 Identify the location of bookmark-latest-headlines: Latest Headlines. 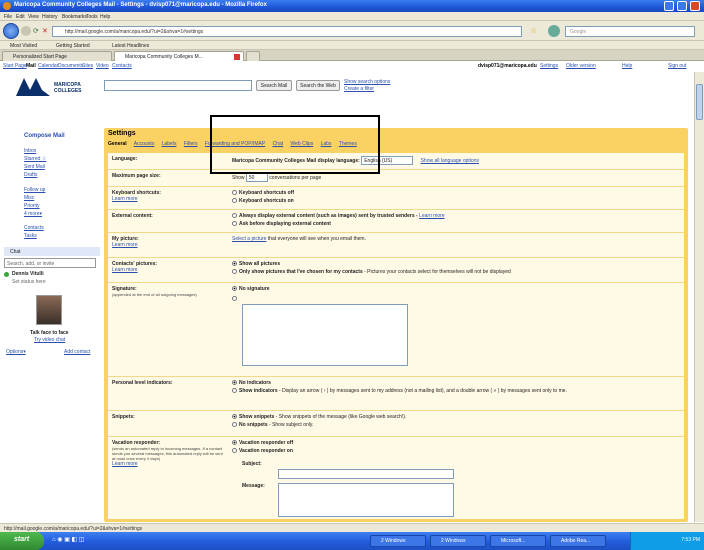
(130, 46).